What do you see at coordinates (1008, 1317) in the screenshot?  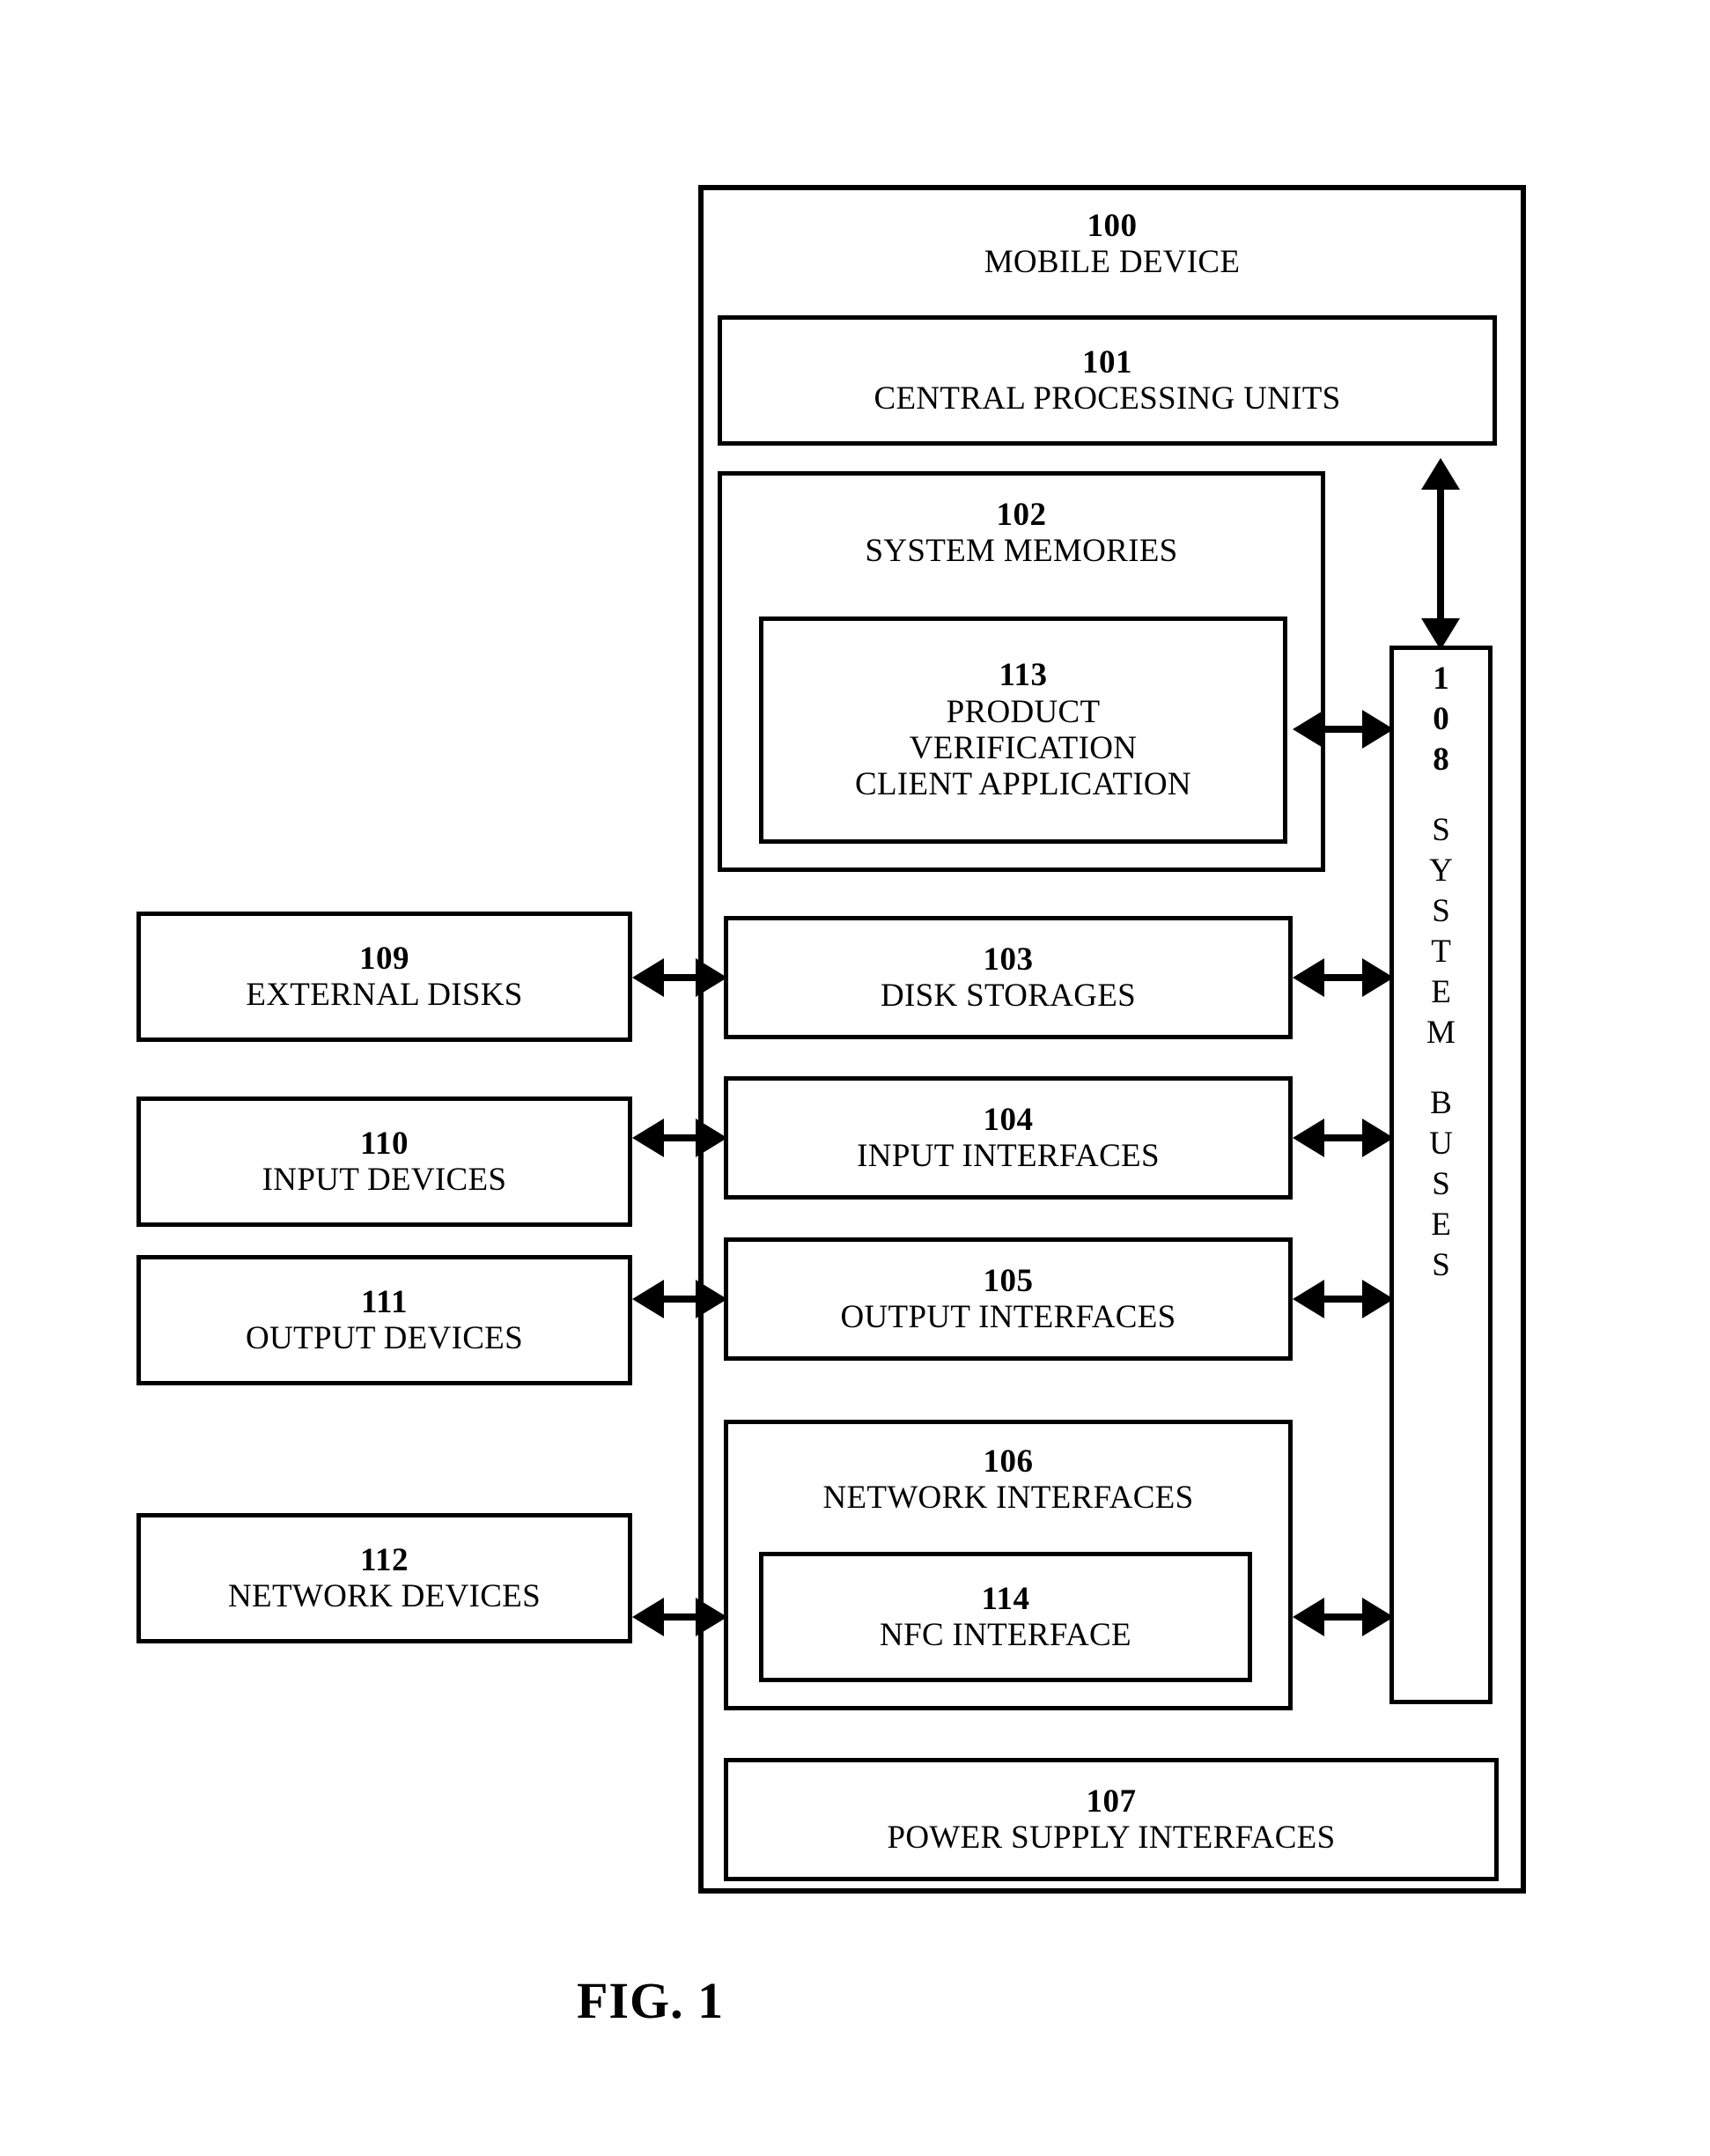 I see `output-interfaces-label: OUTPUT INTERFACES` at bounding box center [1008, 1317].